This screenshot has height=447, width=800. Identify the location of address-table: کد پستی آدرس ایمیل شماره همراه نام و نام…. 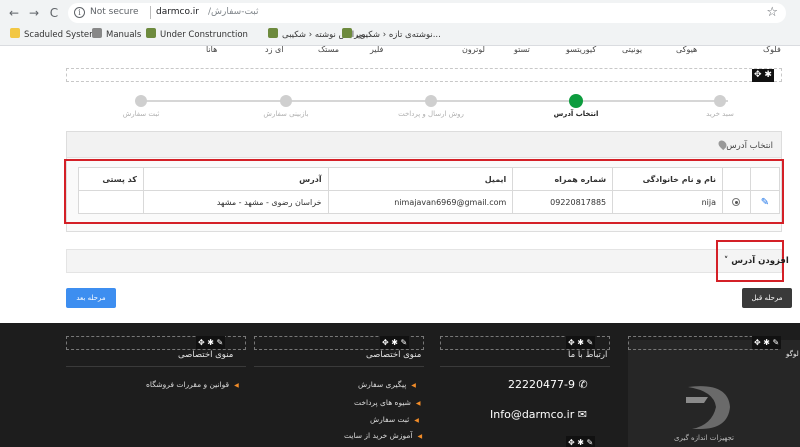
(429, 190).